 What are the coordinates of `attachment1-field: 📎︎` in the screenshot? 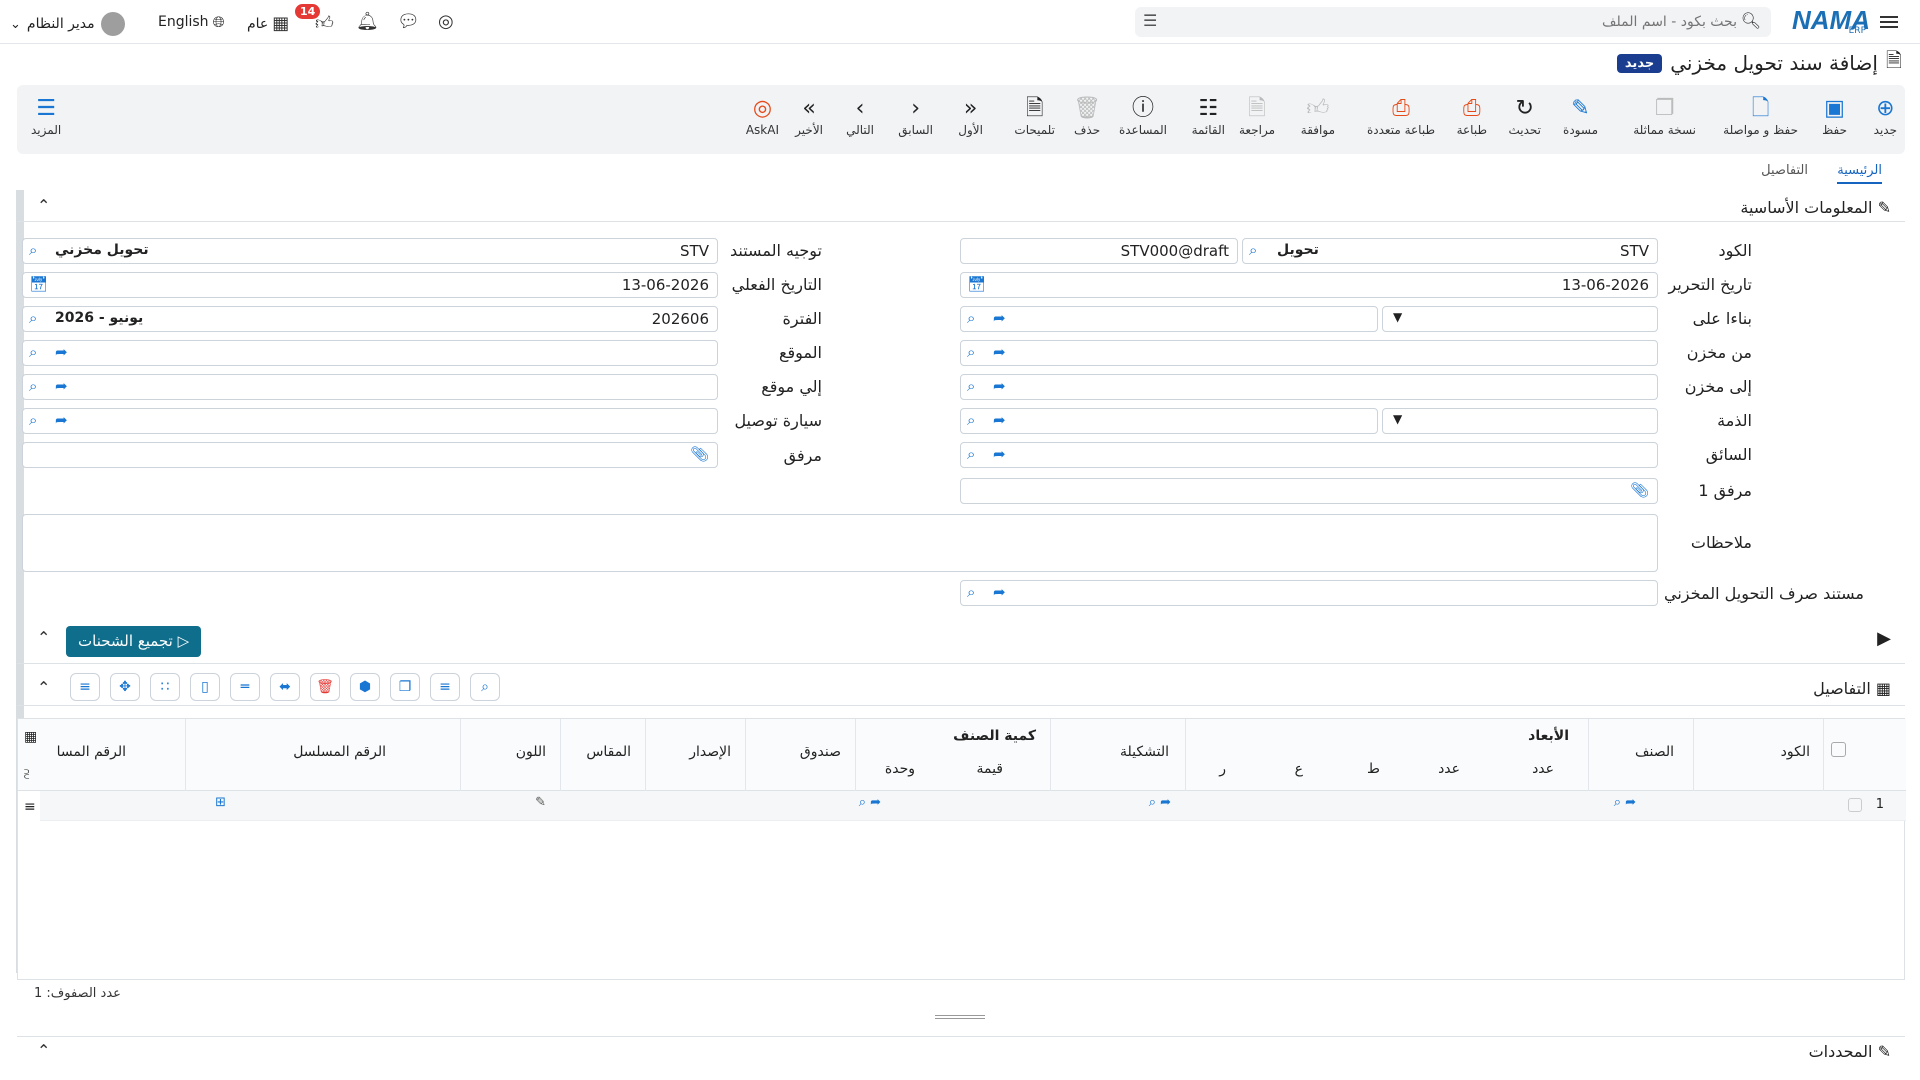 It's located at (1309, 491).